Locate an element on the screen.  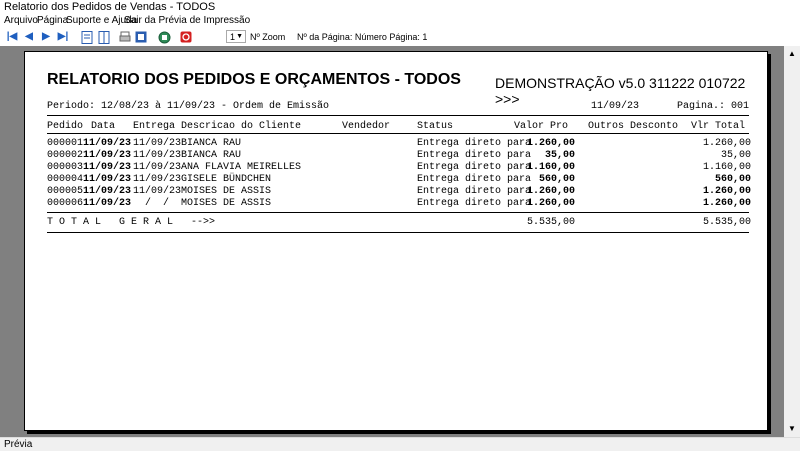
window-titlebar: Relatorio dos Pedidos de Vendas - TODOS is located at coordinates (400, 7).